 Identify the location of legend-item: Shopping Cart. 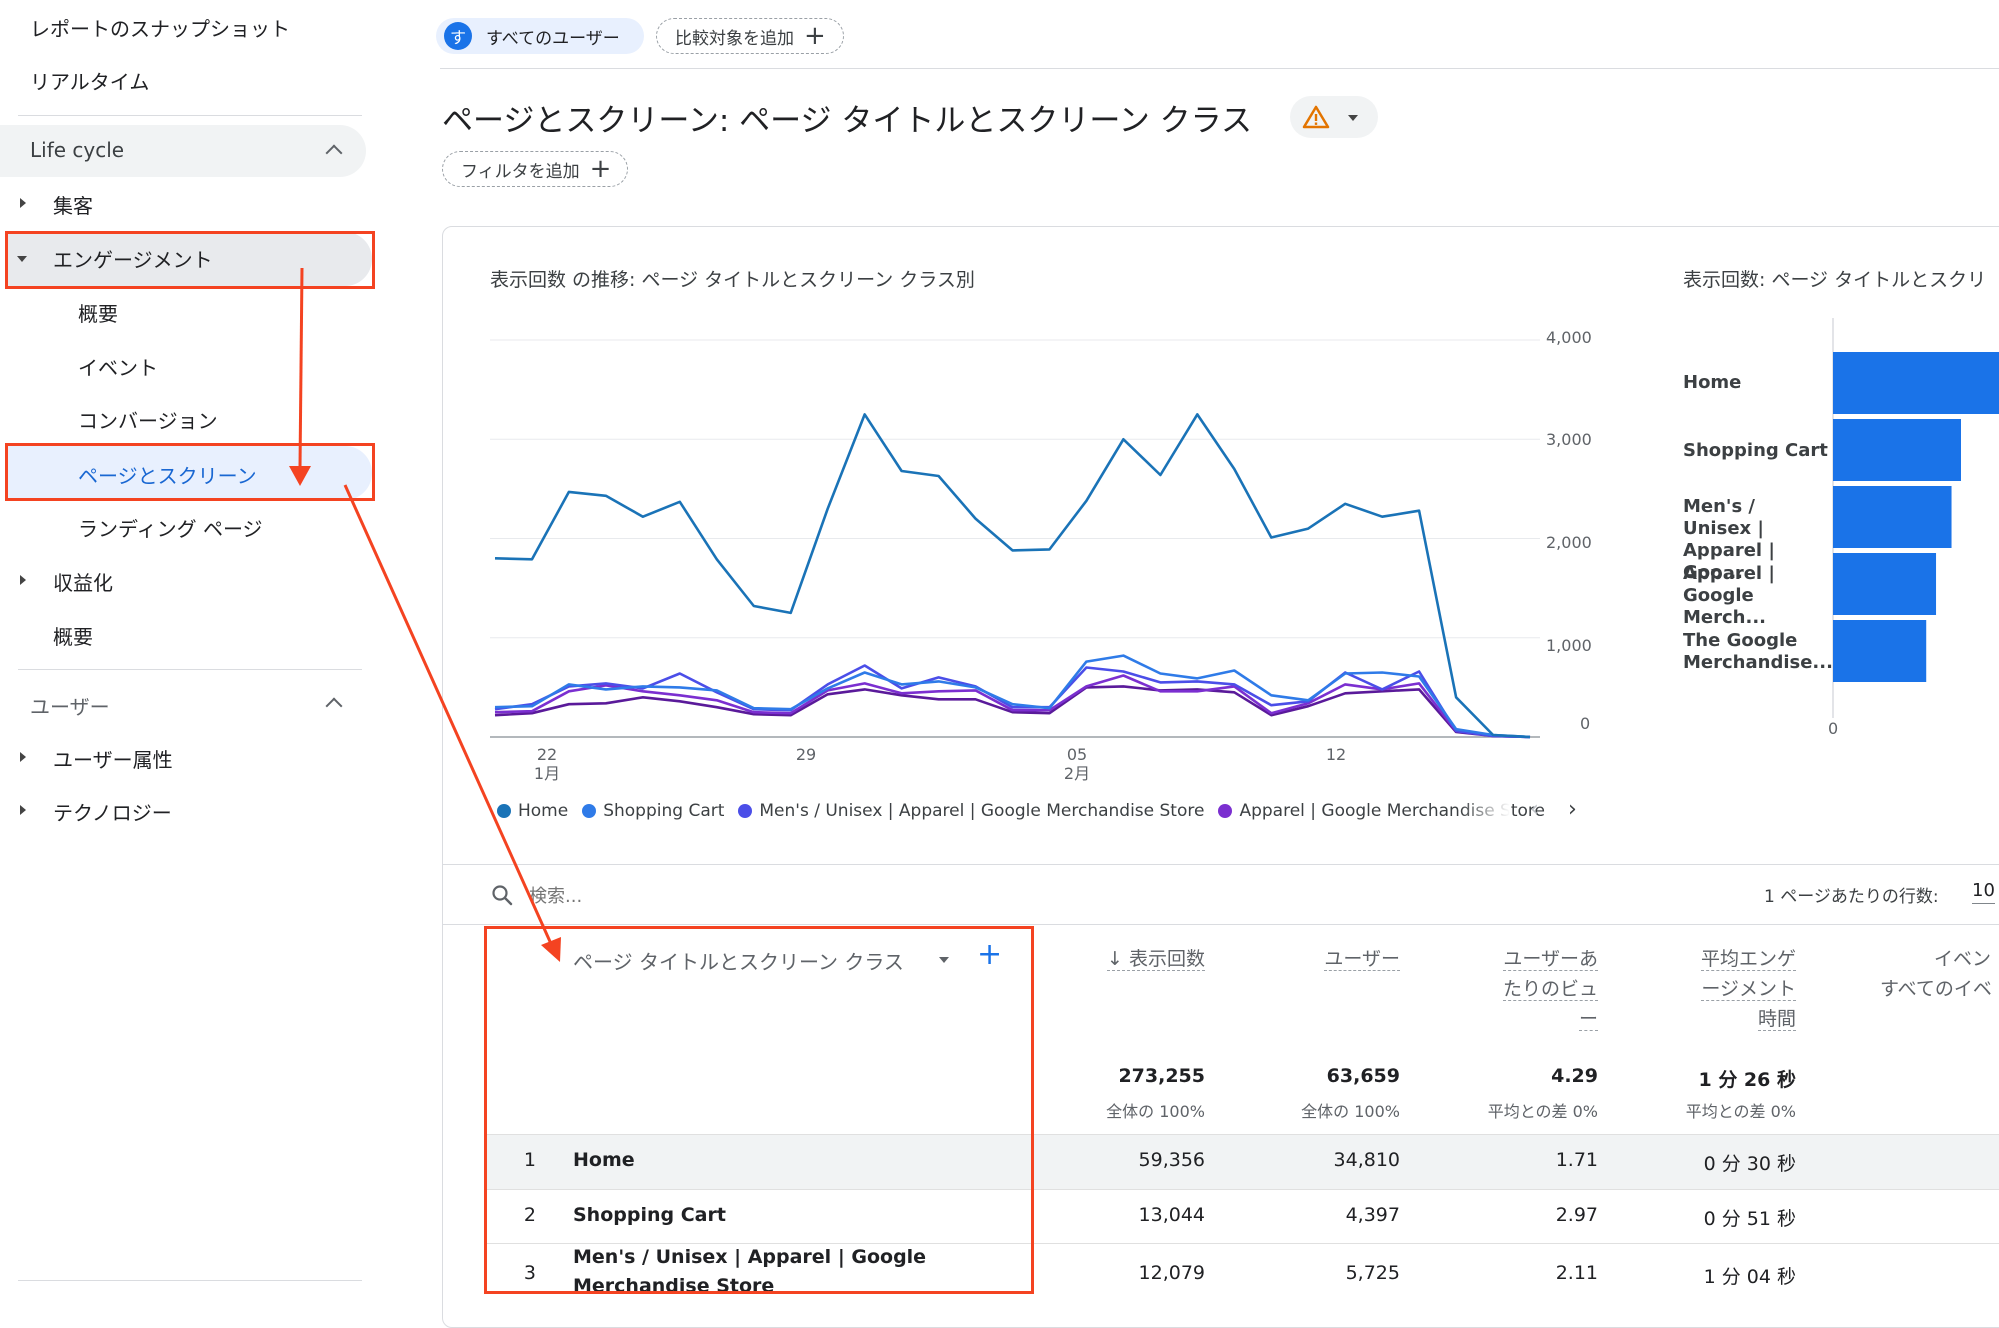
(653, 811).